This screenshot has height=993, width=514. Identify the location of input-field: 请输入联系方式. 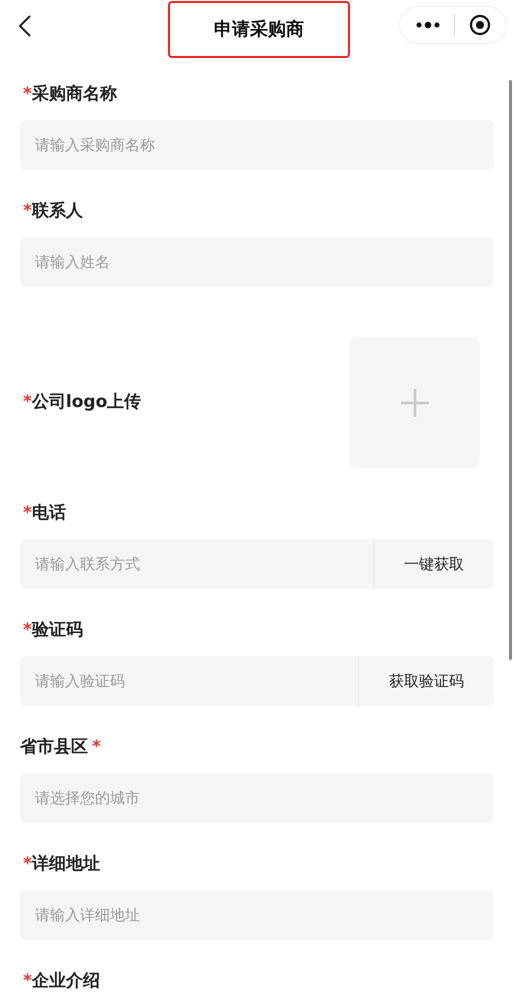
(196, 564).